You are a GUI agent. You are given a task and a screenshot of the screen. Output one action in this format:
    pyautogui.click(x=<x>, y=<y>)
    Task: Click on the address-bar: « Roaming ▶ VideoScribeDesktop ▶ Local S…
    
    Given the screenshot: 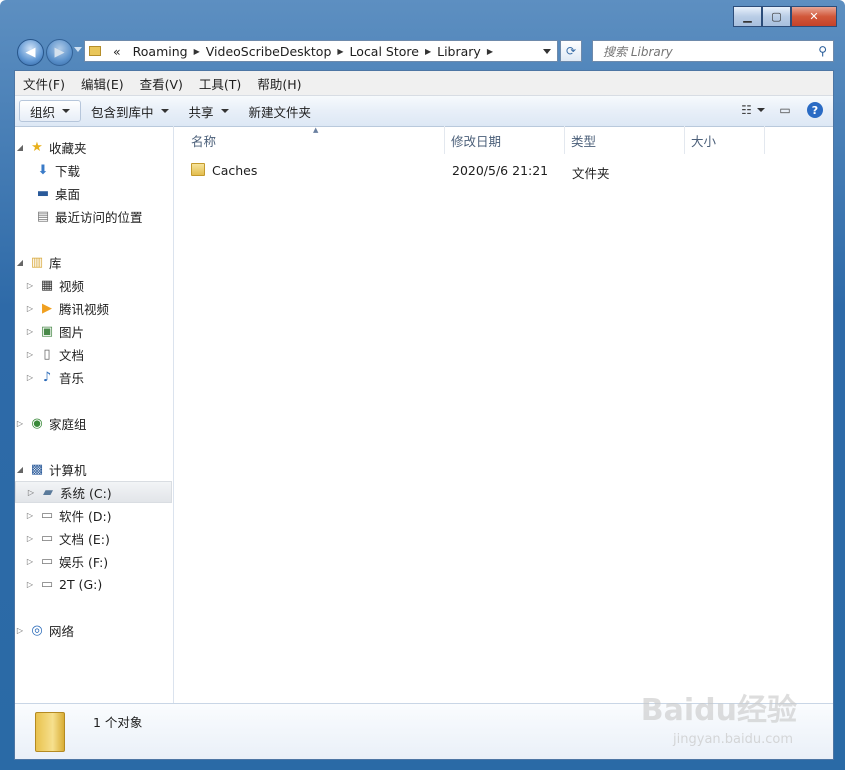 What is the action you would take?
    pyautogui.click(x=321, y=51)
    